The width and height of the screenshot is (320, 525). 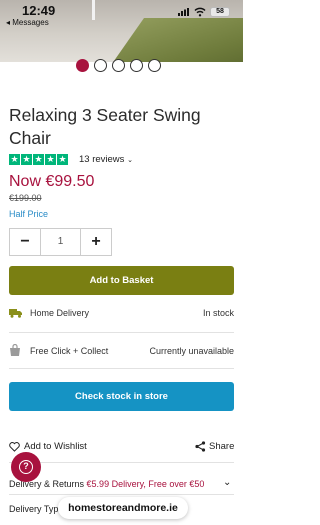 I want to click on wishlist-label: Add to Wishlist, so click(x=55, y=446).